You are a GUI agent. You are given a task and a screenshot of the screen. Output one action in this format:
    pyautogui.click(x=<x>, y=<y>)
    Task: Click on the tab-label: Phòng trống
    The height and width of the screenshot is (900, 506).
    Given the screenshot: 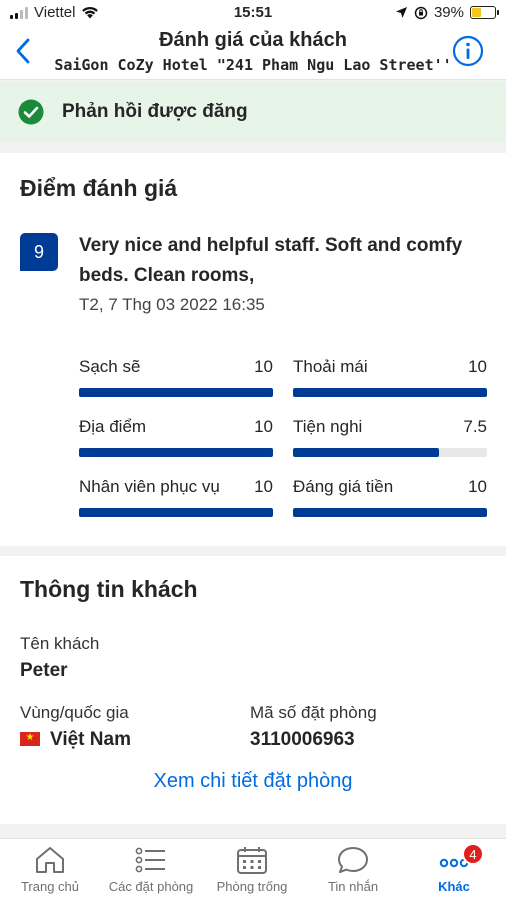 What is the action you would take?
    pyautogui.click(x=252, y=886)
    